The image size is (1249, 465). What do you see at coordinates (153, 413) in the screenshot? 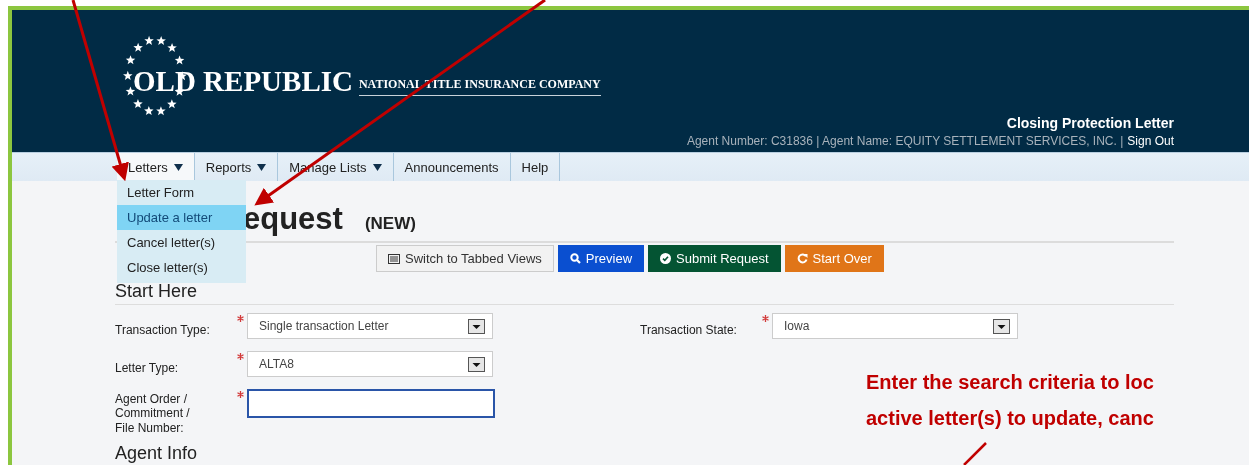
I see `field-label: Agent Order / Commitment / File Number:` at bounding box center [153, 413].